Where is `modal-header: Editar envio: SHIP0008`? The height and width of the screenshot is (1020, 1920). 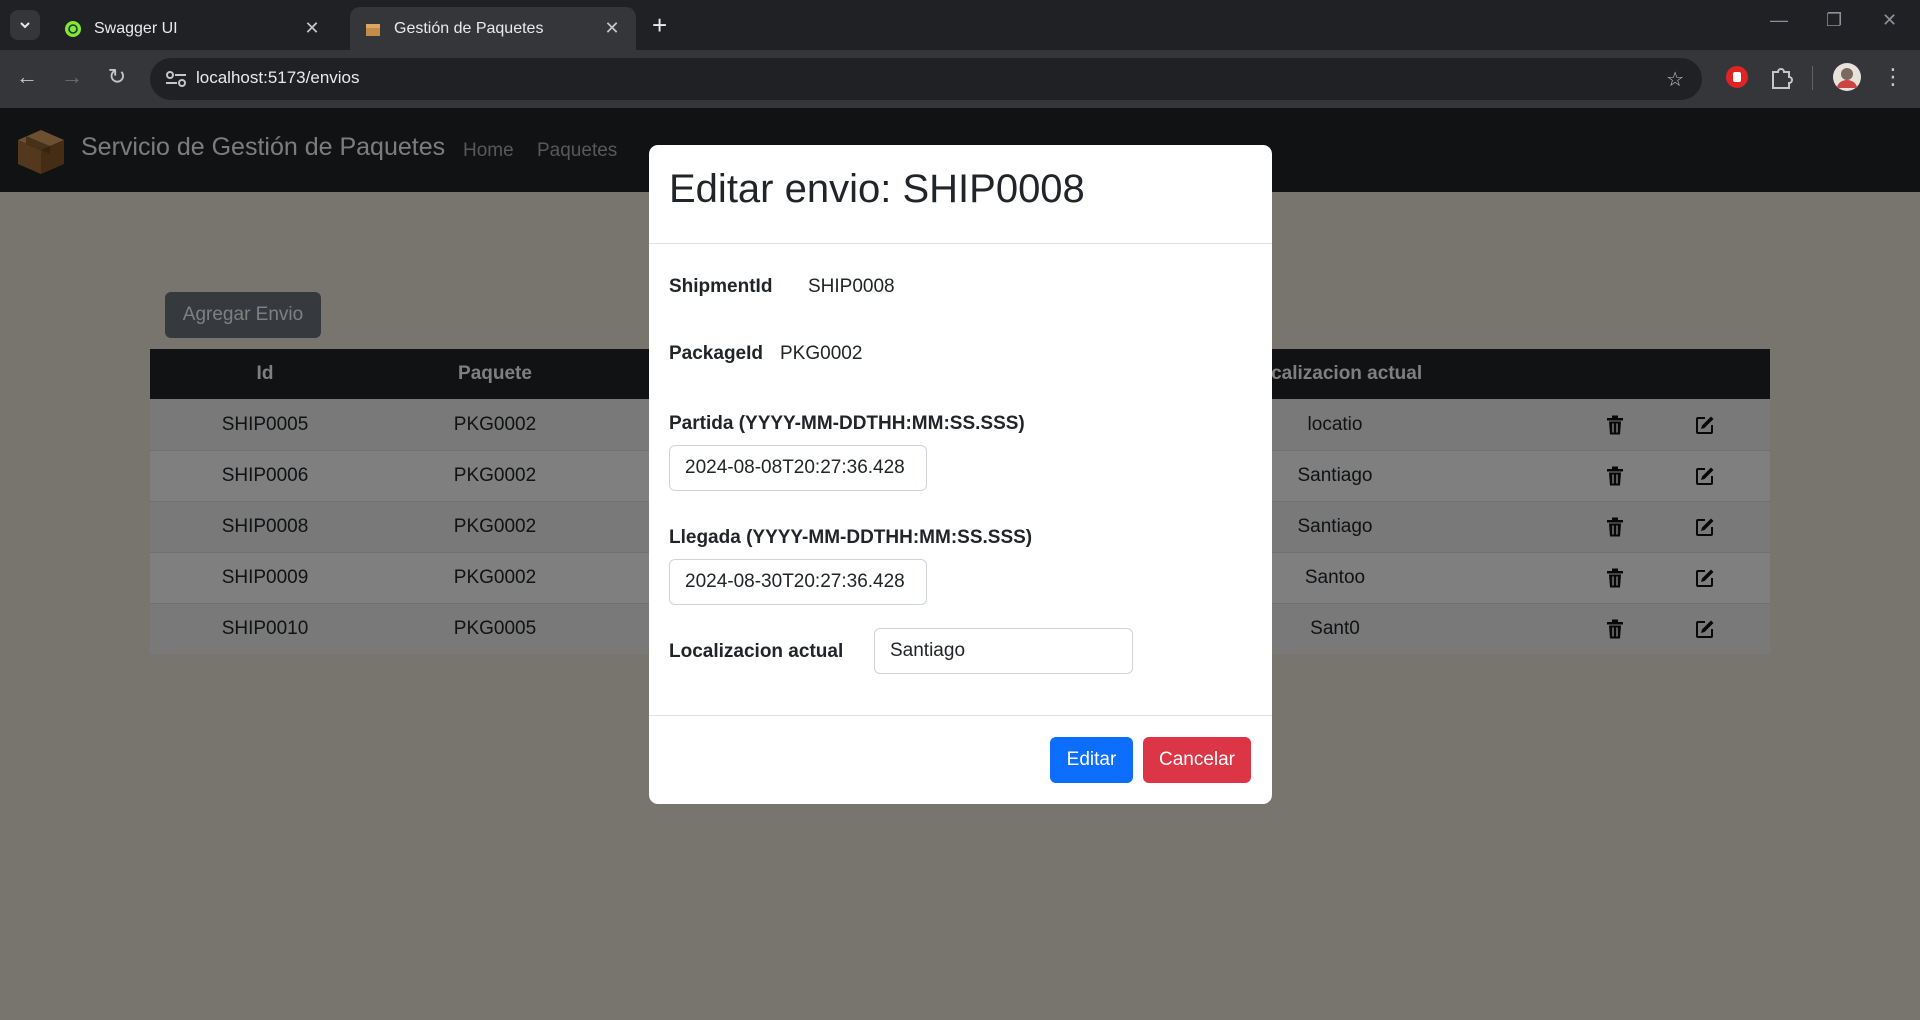
modal-header: Editar envio: SHIP0008 is located at coordinates (960, 194).